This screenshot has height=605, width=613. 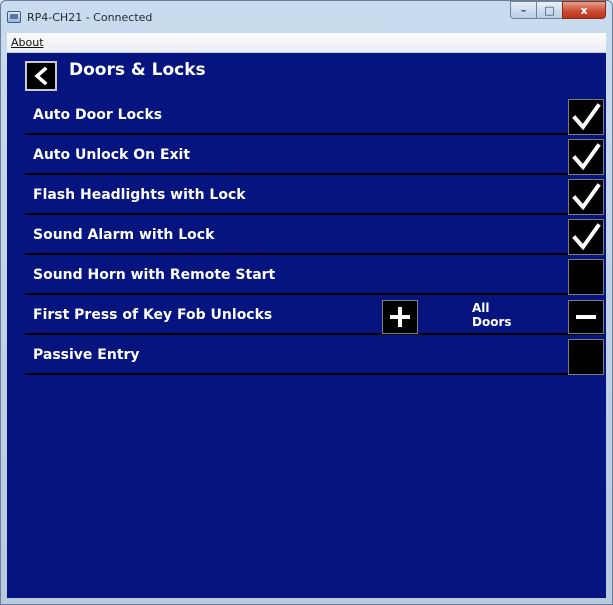 I want to click on setting-row: Auto Door Locks, so click(x=314, y=116).